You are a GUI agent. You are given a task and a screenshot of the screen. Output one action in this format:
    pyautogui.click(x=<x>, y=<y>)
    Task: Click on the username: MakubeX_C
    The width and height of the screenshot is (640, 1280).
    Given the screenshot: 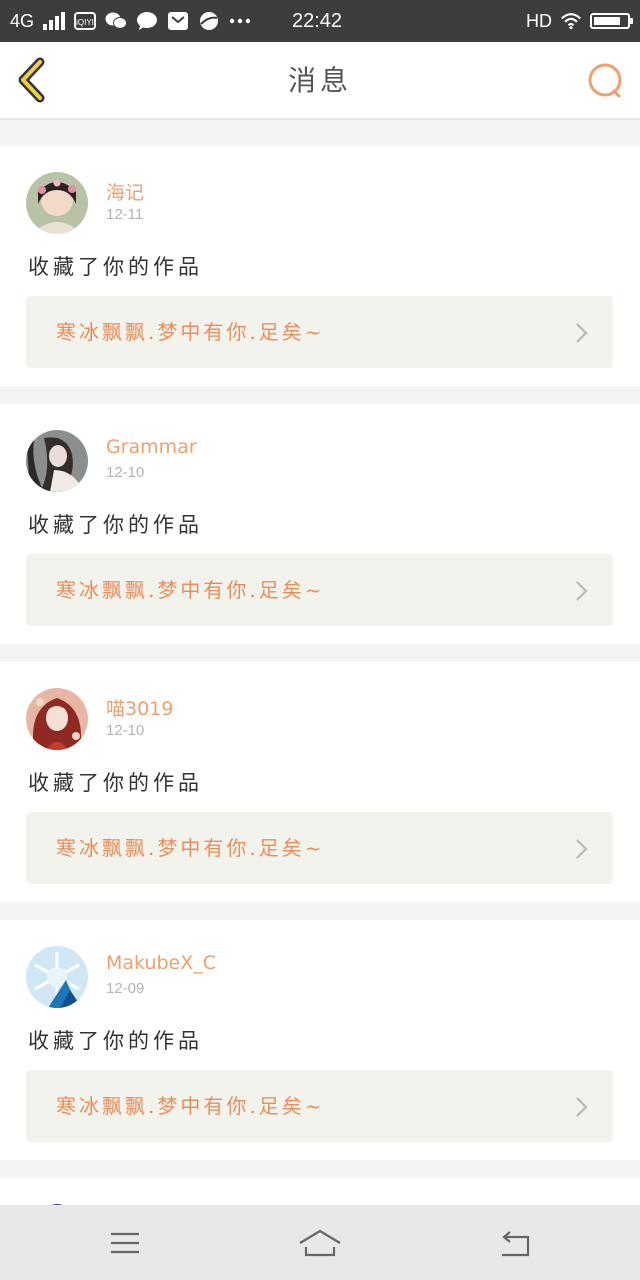 What is the action you would take?
    pyautogui.click(x=161, y=963)
    